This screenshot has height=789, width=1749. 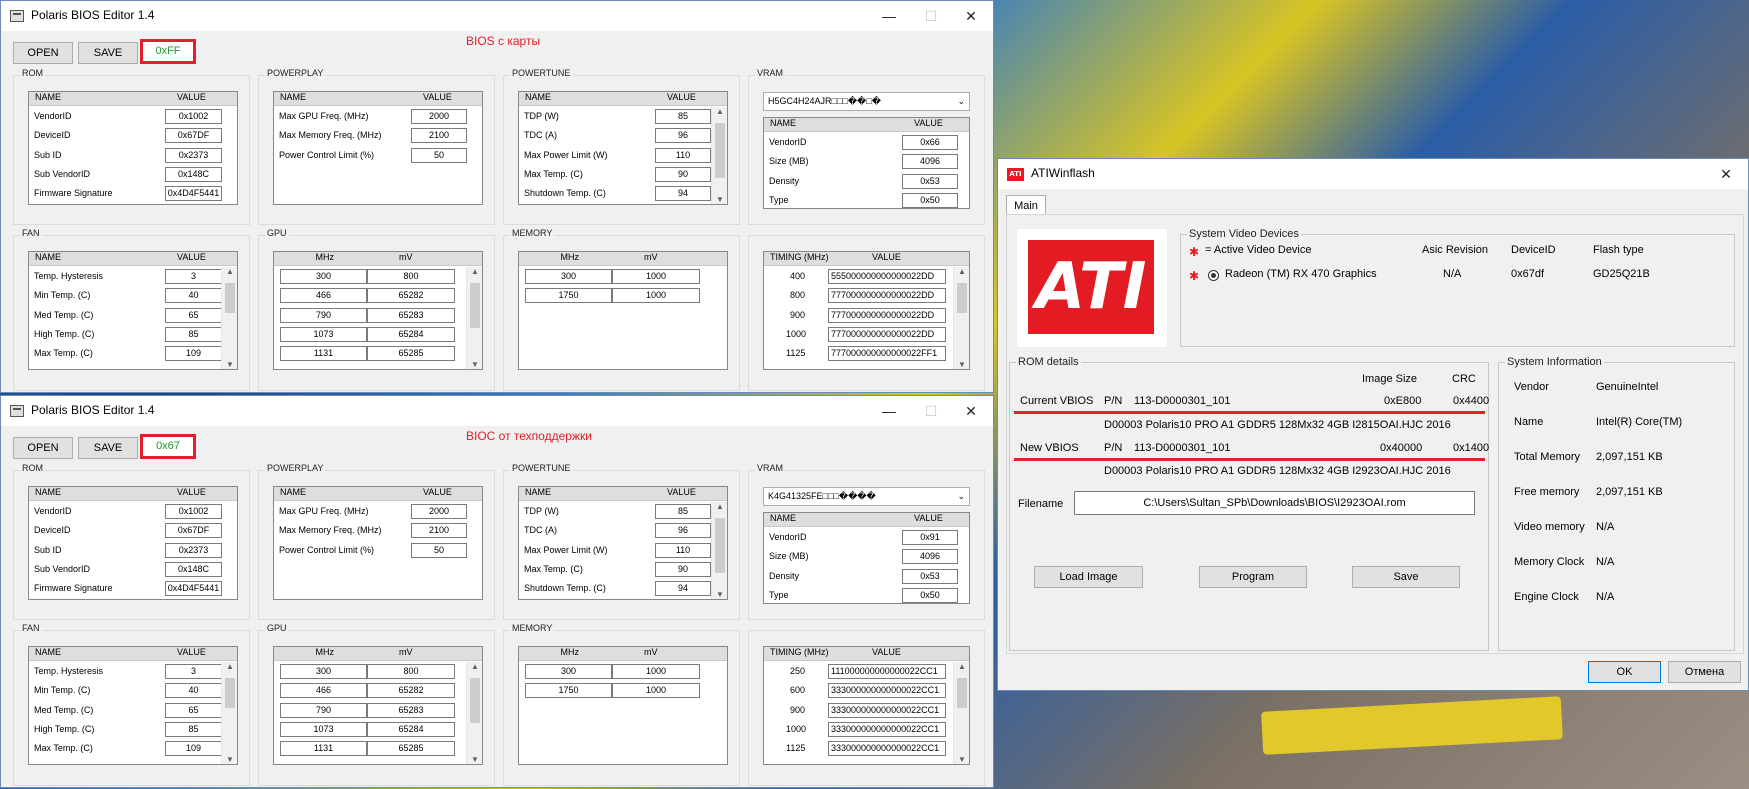 I want to click on value-field: 777000000000000022FF1, so click(x=887, y=354).